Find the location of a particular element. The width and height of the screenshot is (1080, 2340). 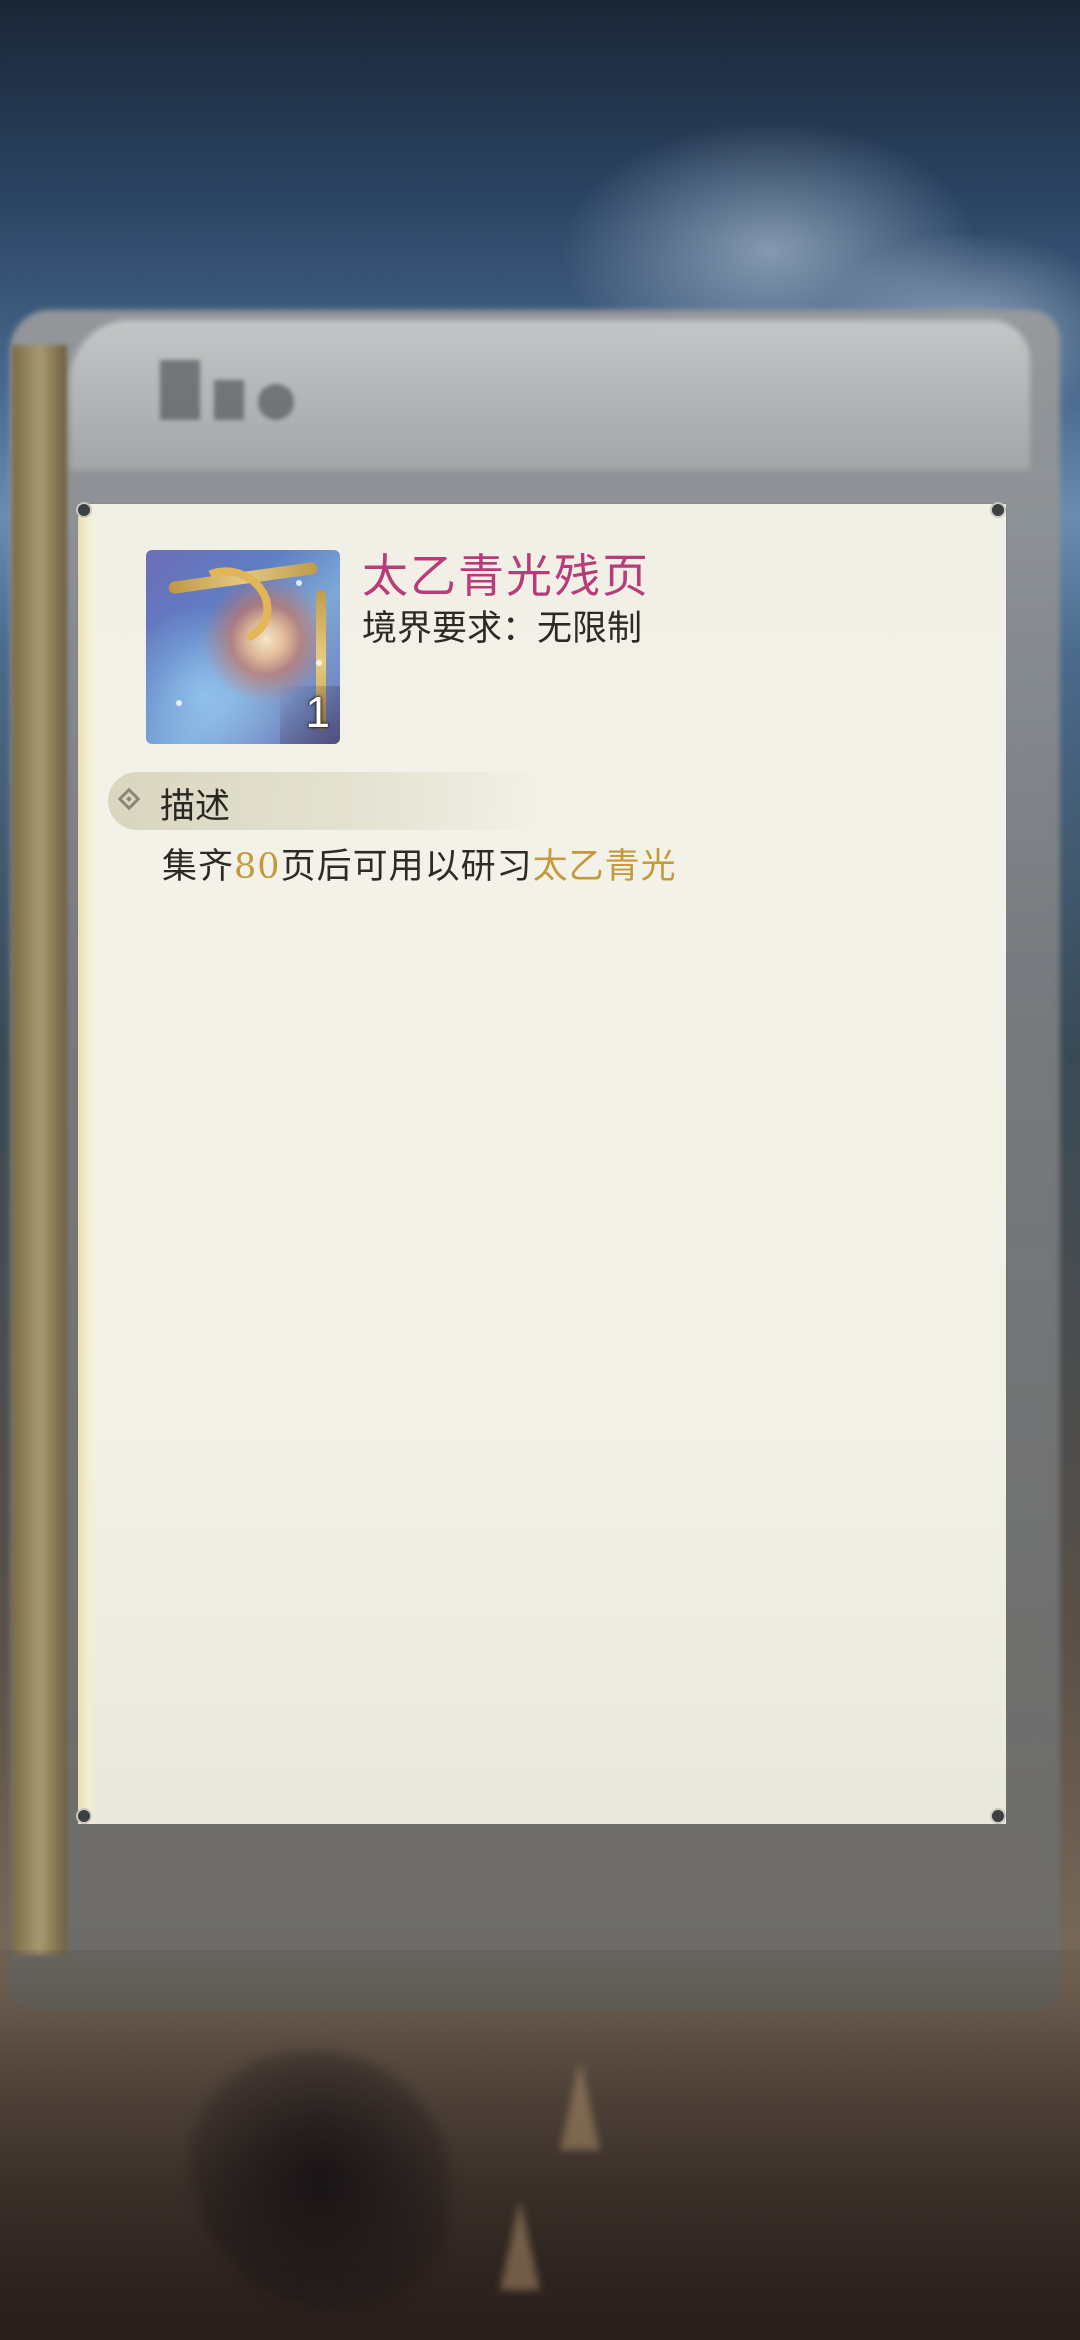

corner-dot-bottom-left is located at coordinates (84, 1816).